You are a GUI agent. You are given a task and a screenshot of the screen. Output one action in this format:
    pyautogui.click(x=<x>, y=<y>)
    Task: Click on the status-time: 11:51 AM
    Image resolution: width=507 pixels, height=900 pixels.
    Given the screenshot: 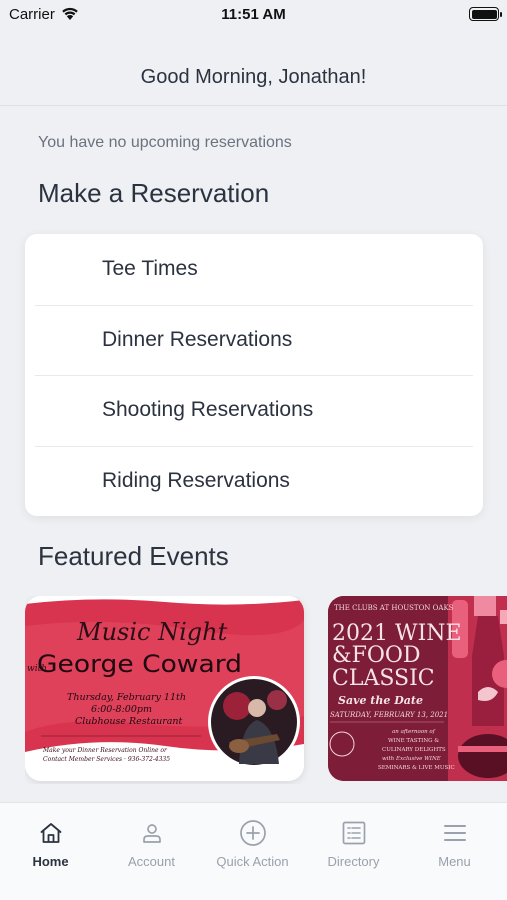 What is the action you would take?
    pyautogui.click(x=253, y=14)
    